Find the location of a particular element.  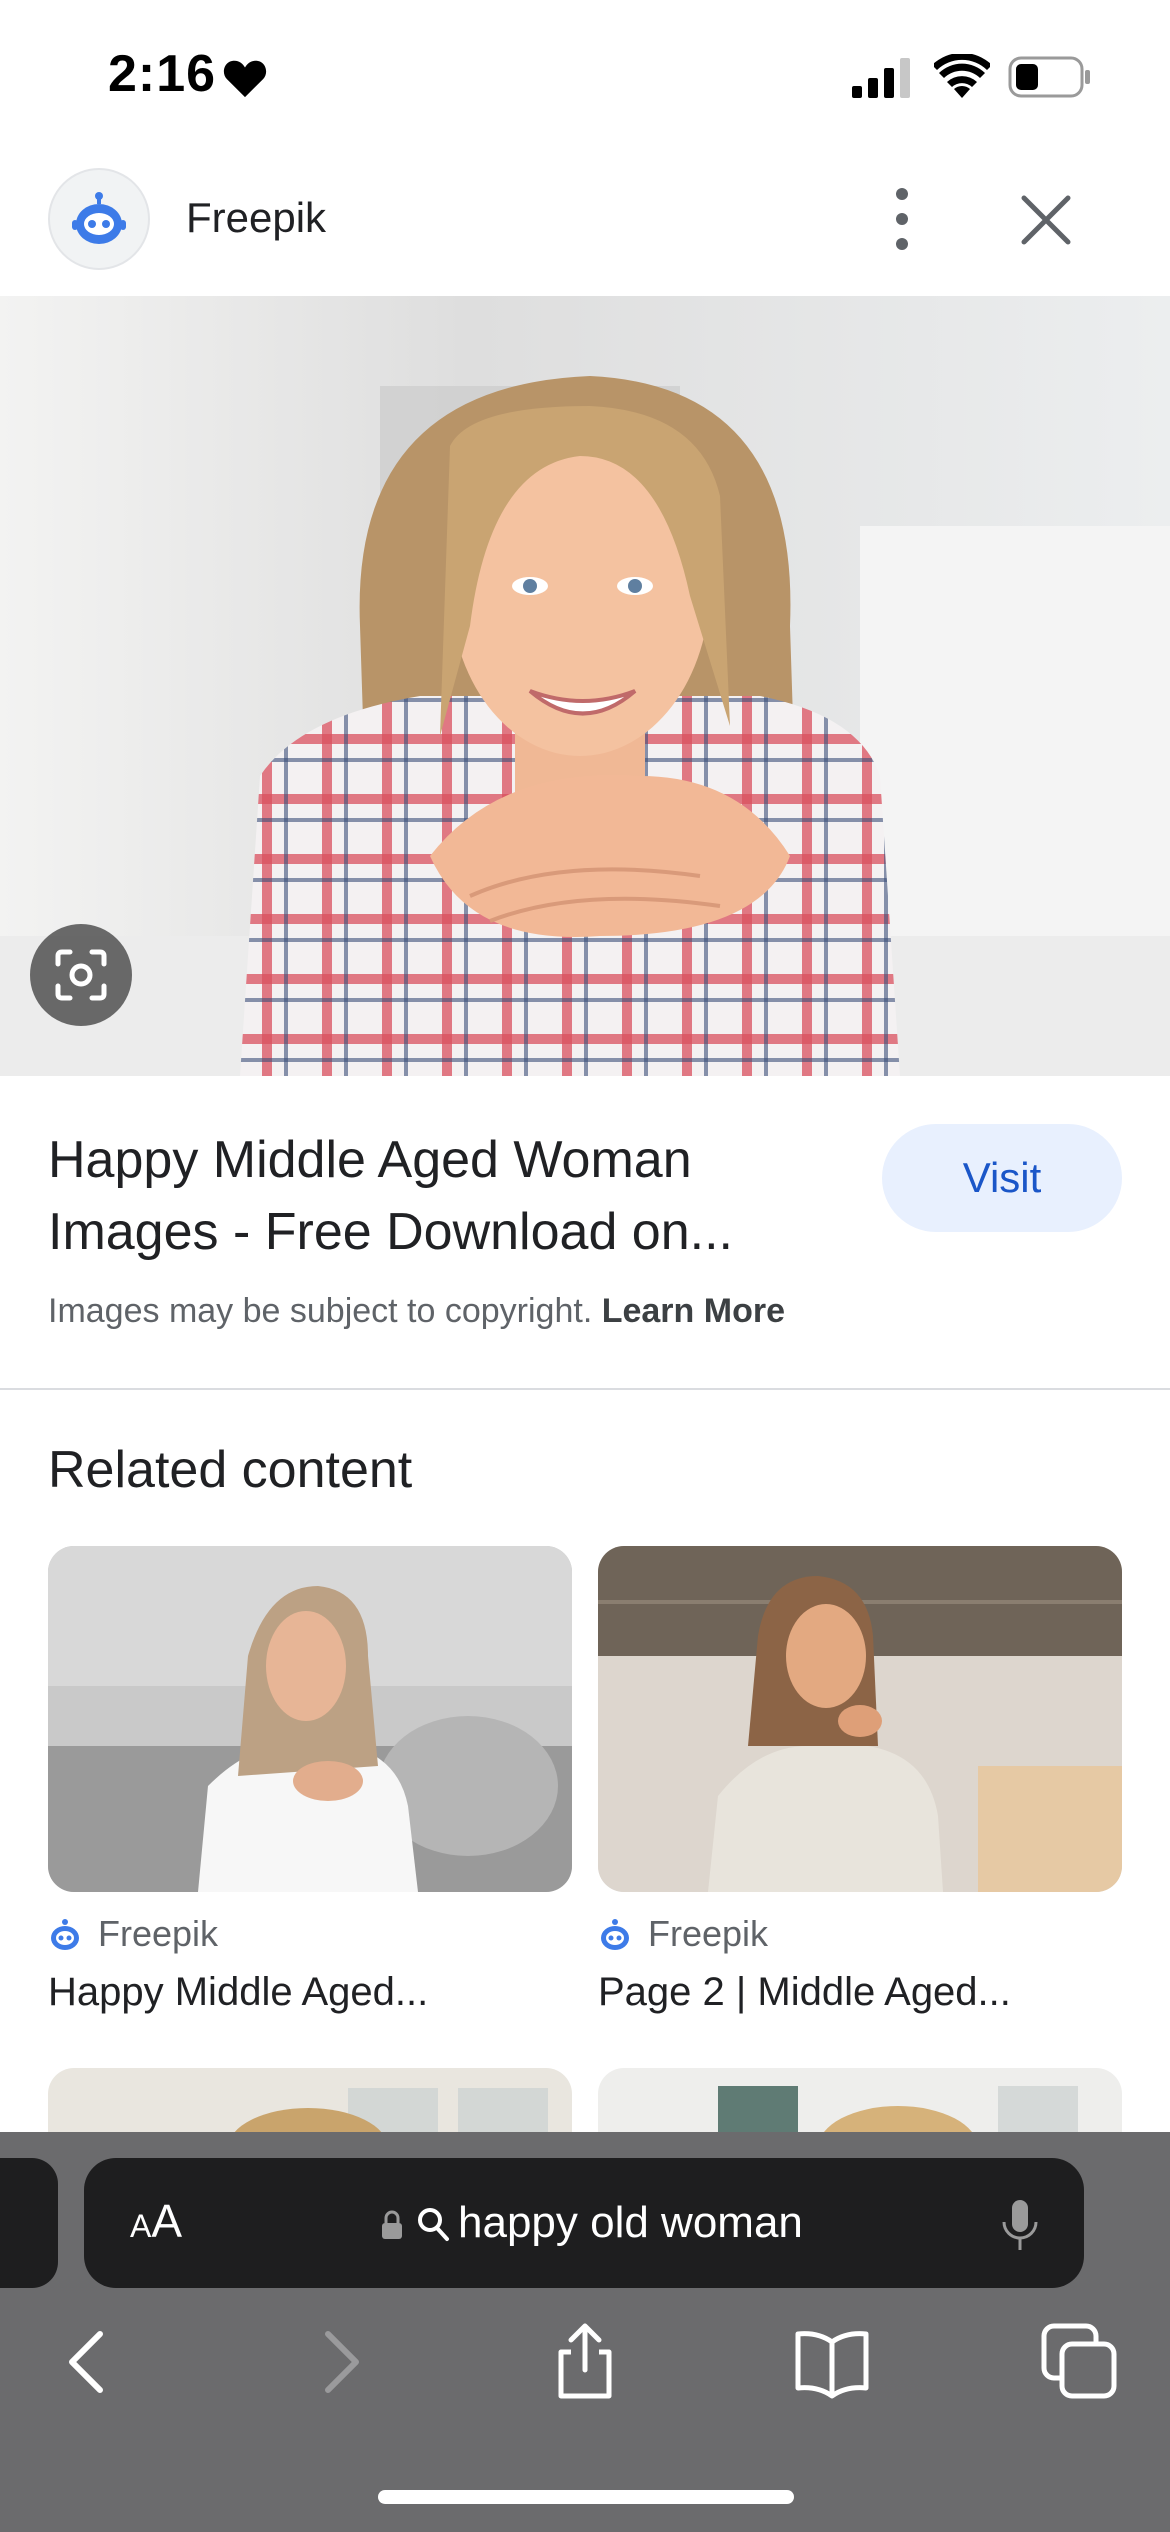

visit-button: Visit is located at coordinates (1002, 1178).